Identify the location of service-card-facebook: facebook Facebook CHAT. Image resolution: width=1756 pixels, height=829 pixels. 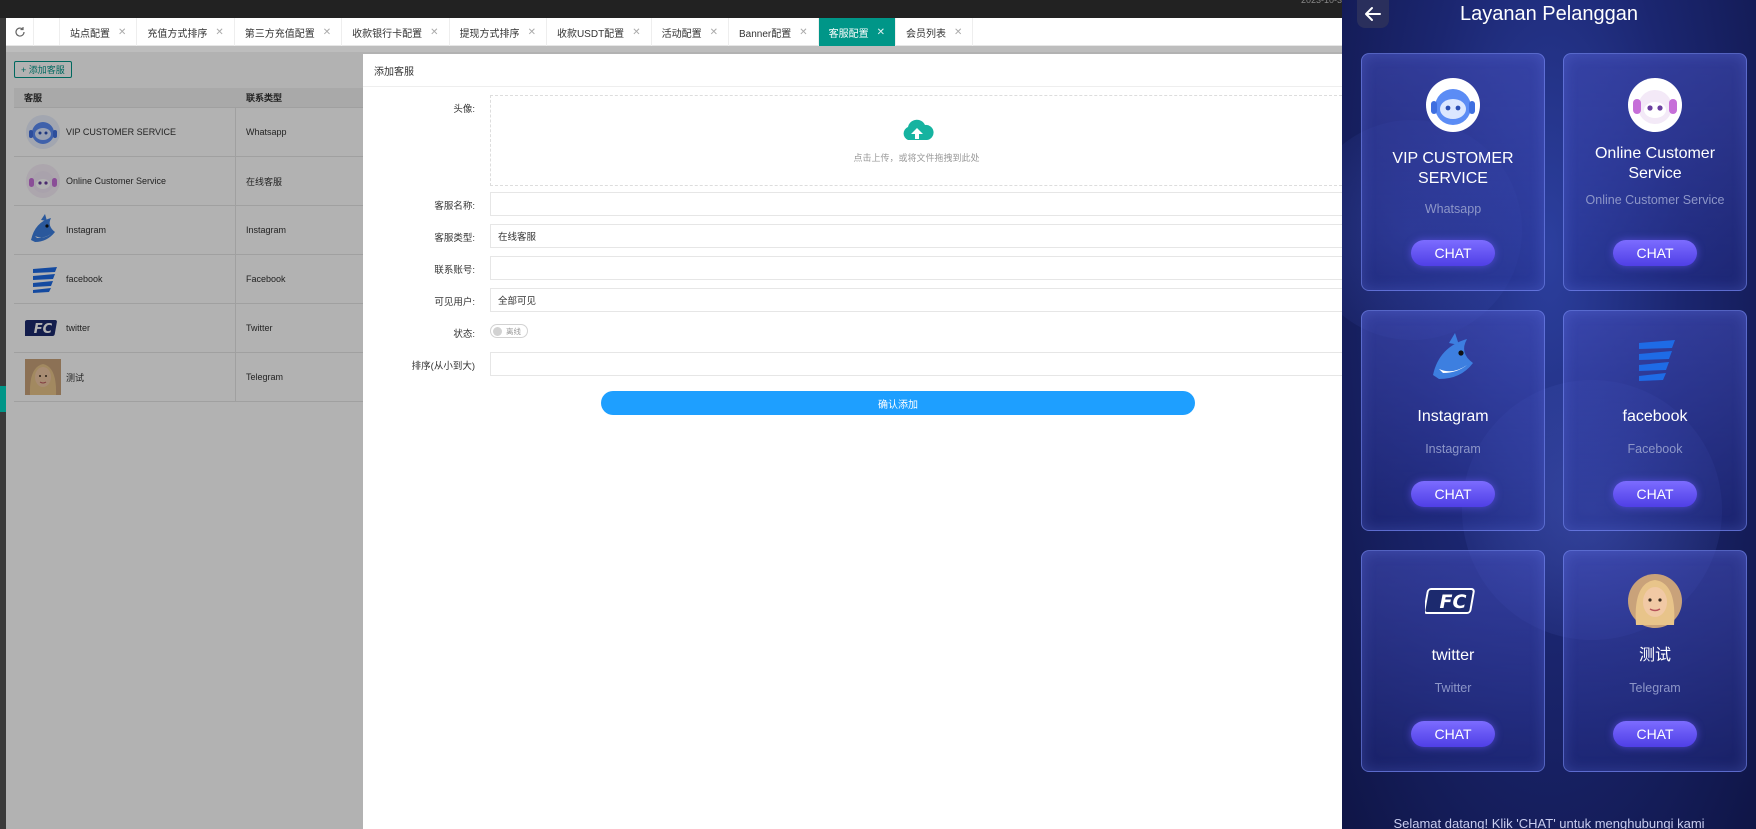
(1655, 420).